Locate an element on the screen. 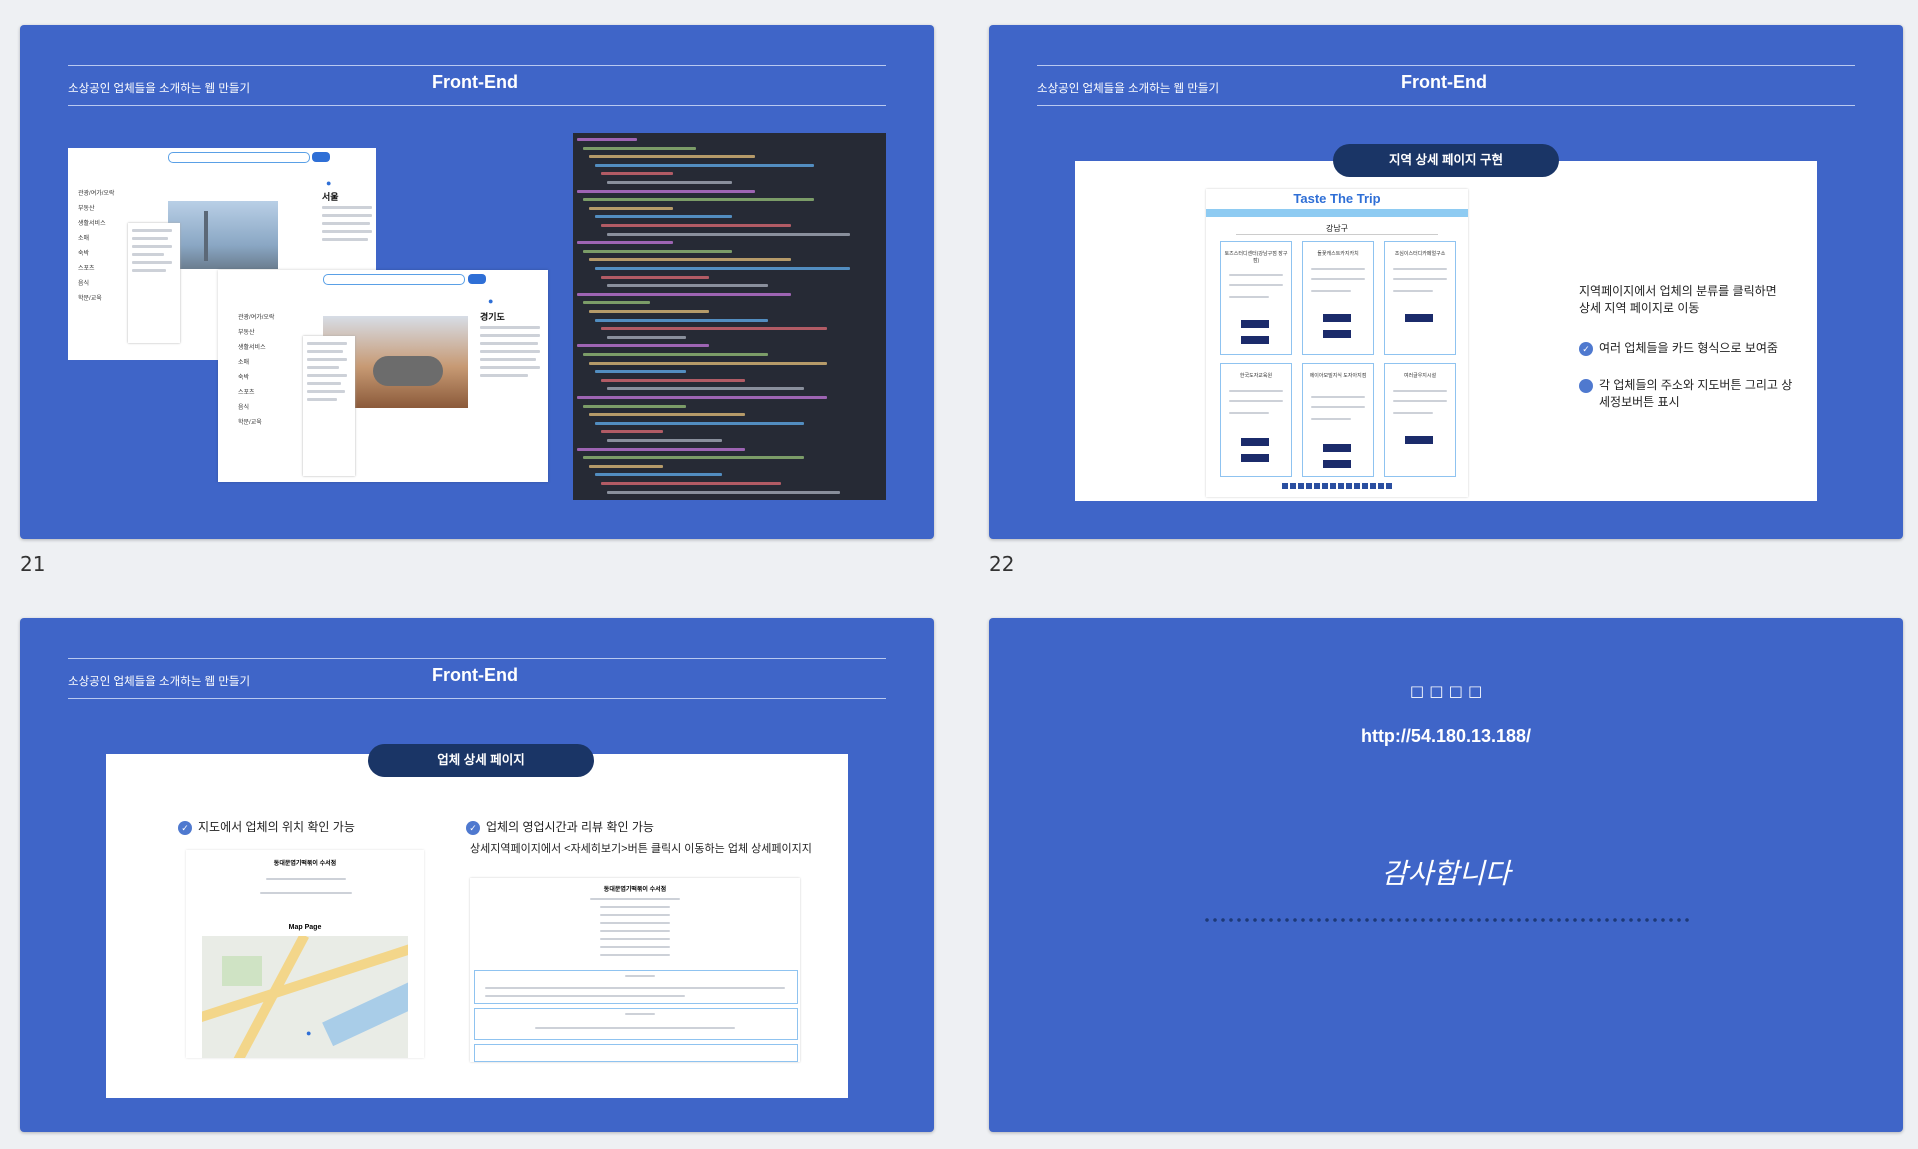 This screenshot has height=1149, width=1918. bullet-left: ✓ 지도에서 업체의 위치 확인 가능 is located at coordinates (266, 826).